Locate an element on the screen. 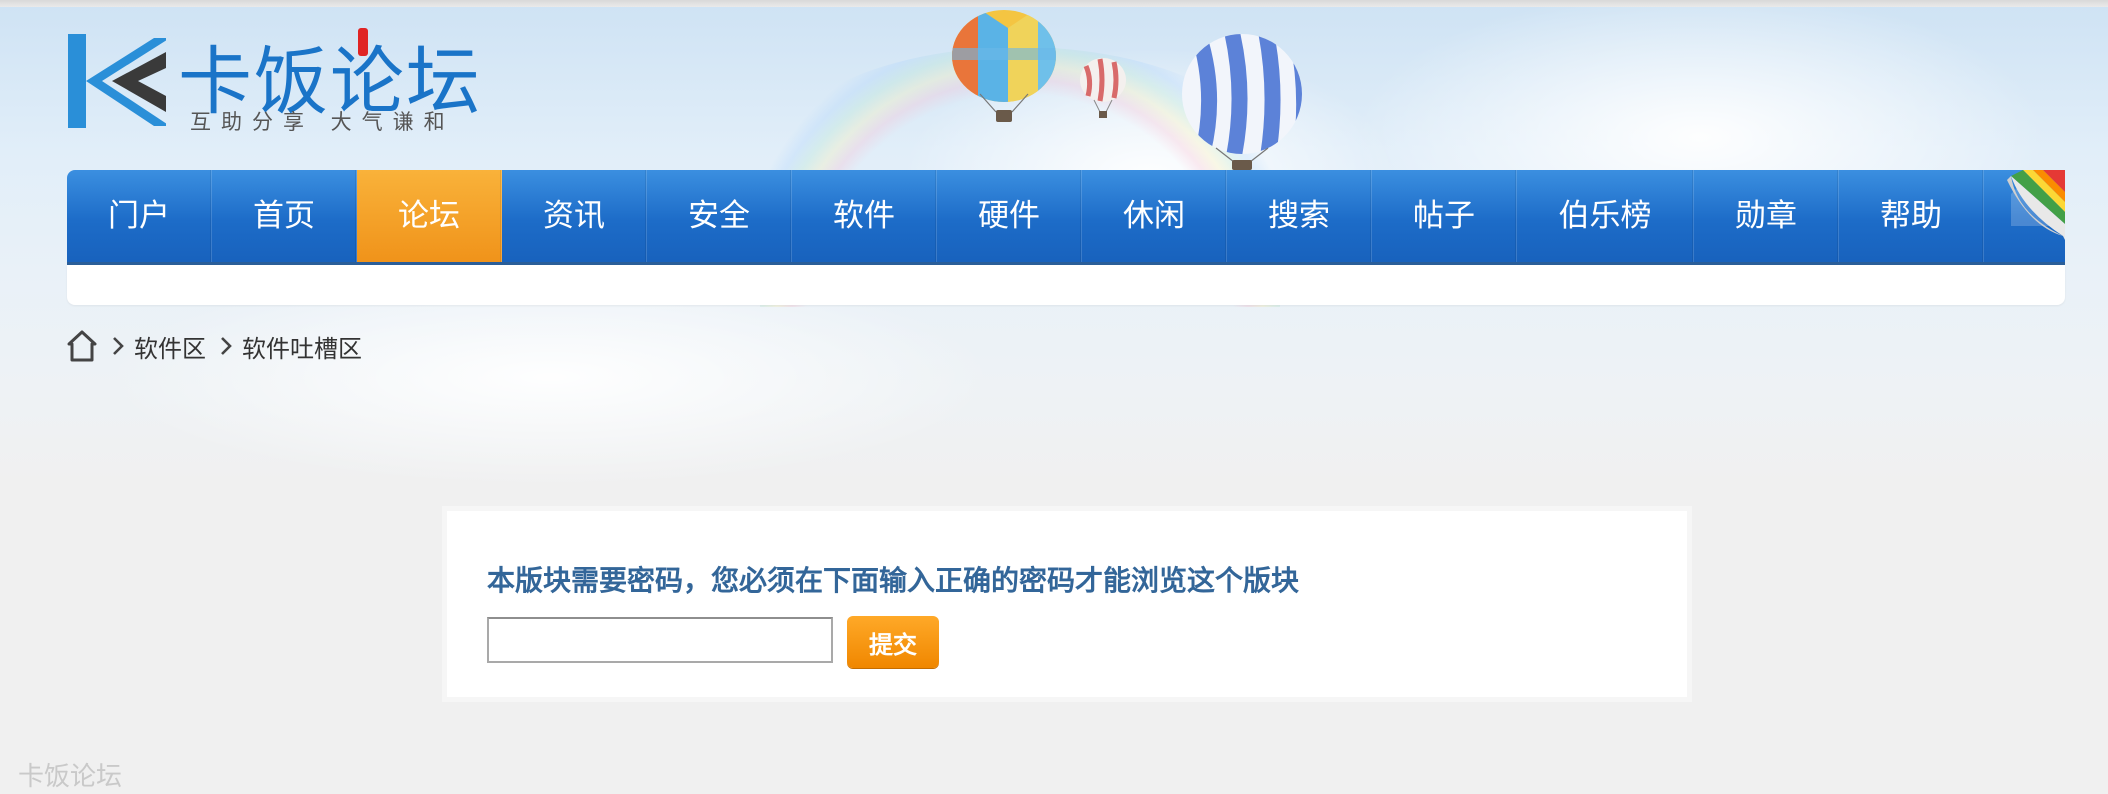 The image size is (2108, 794). nav-item-leisure: 休闲 is located at coordinates (1154, 216).